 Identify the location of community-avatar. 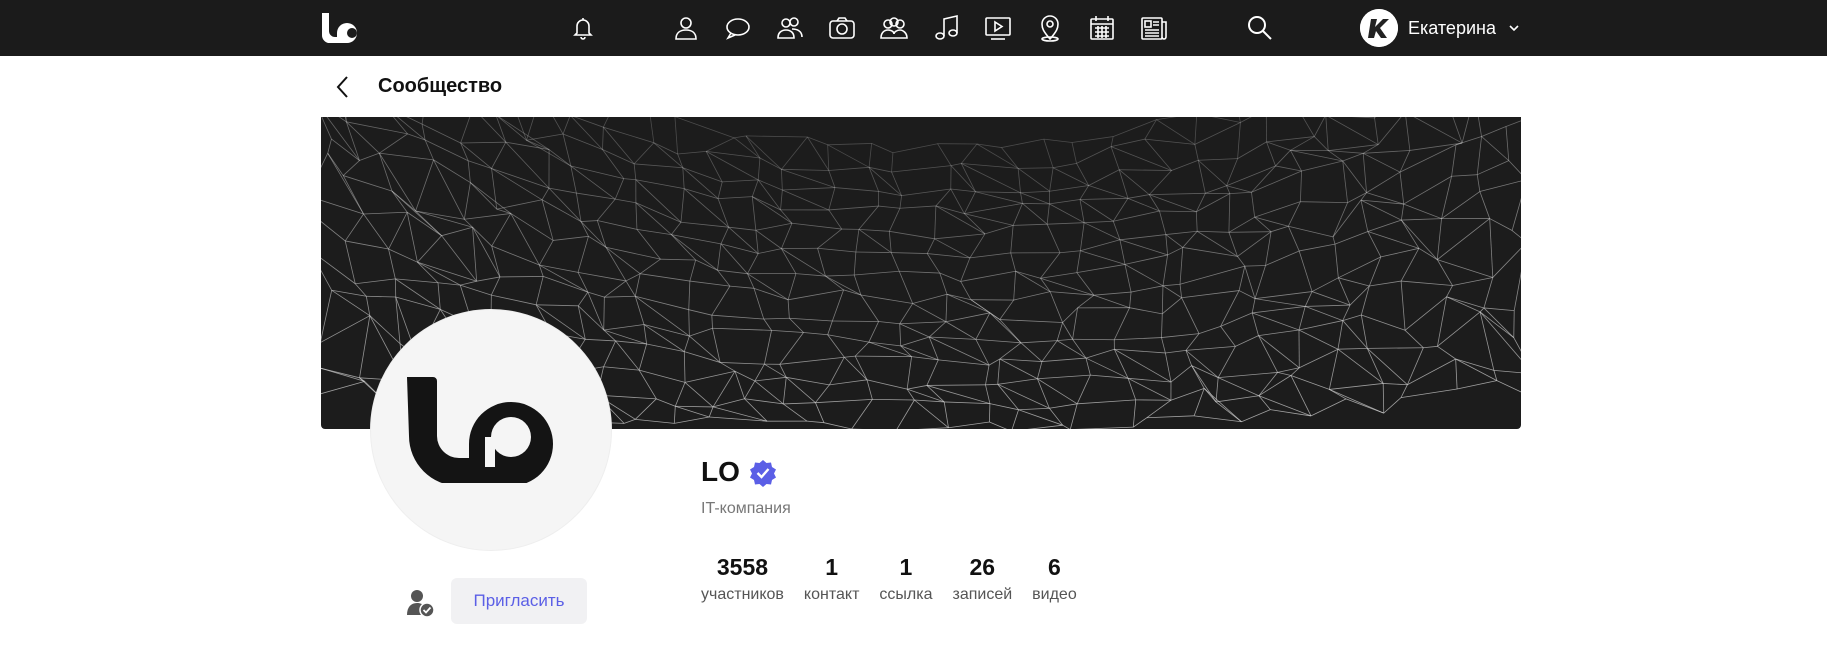
(491, 430).